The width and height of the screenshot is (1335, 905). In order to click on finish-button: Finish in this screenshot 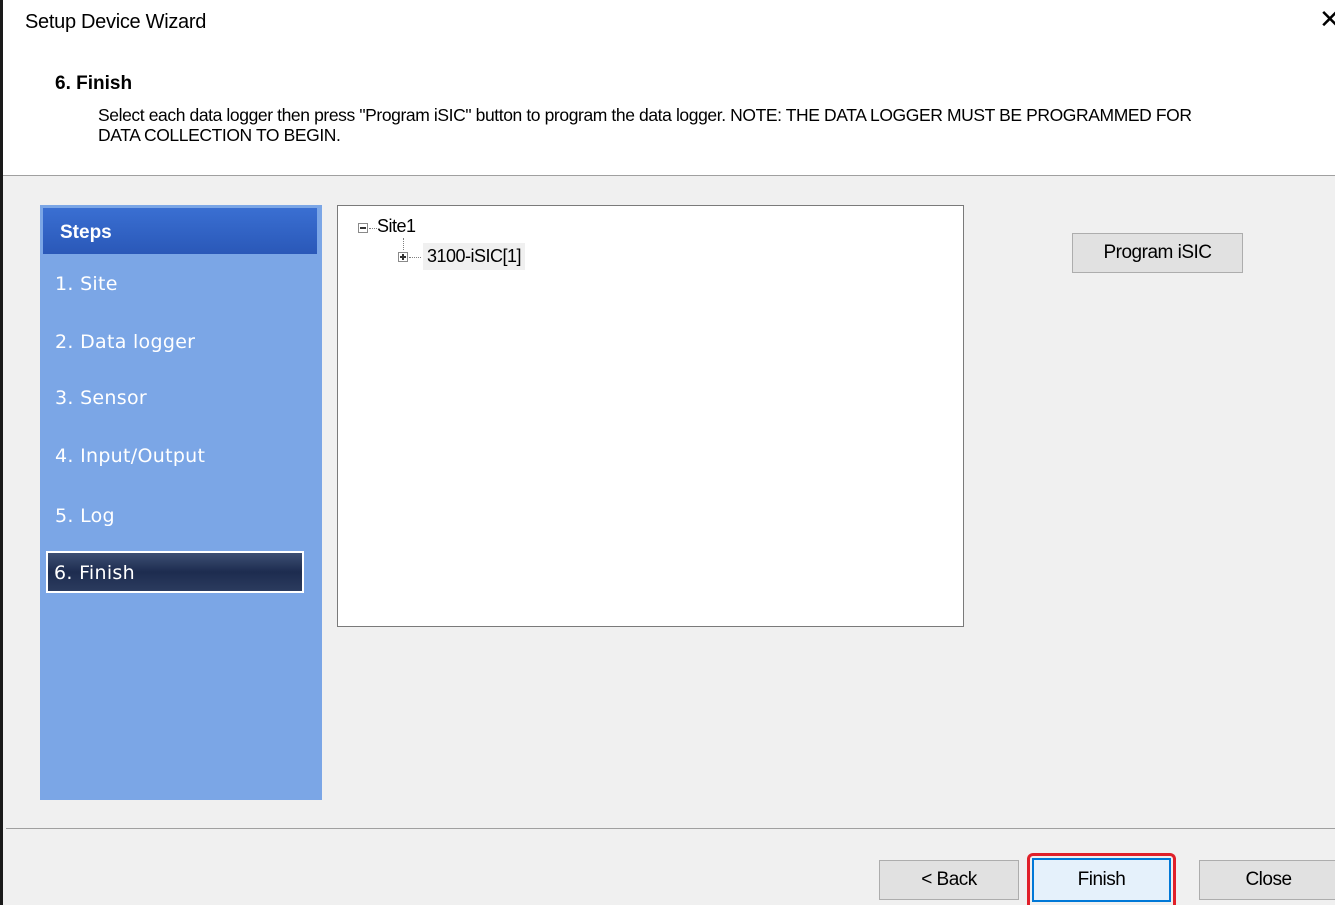, I will do `click(1101, 880)`.